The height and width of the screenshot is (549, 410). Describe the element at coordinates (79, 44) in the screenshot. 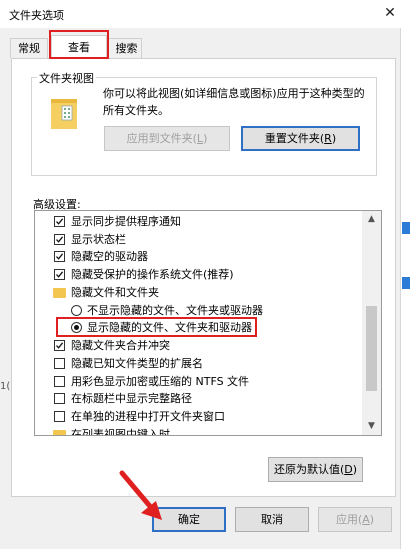

I see `view-tab-highlight` at that location.